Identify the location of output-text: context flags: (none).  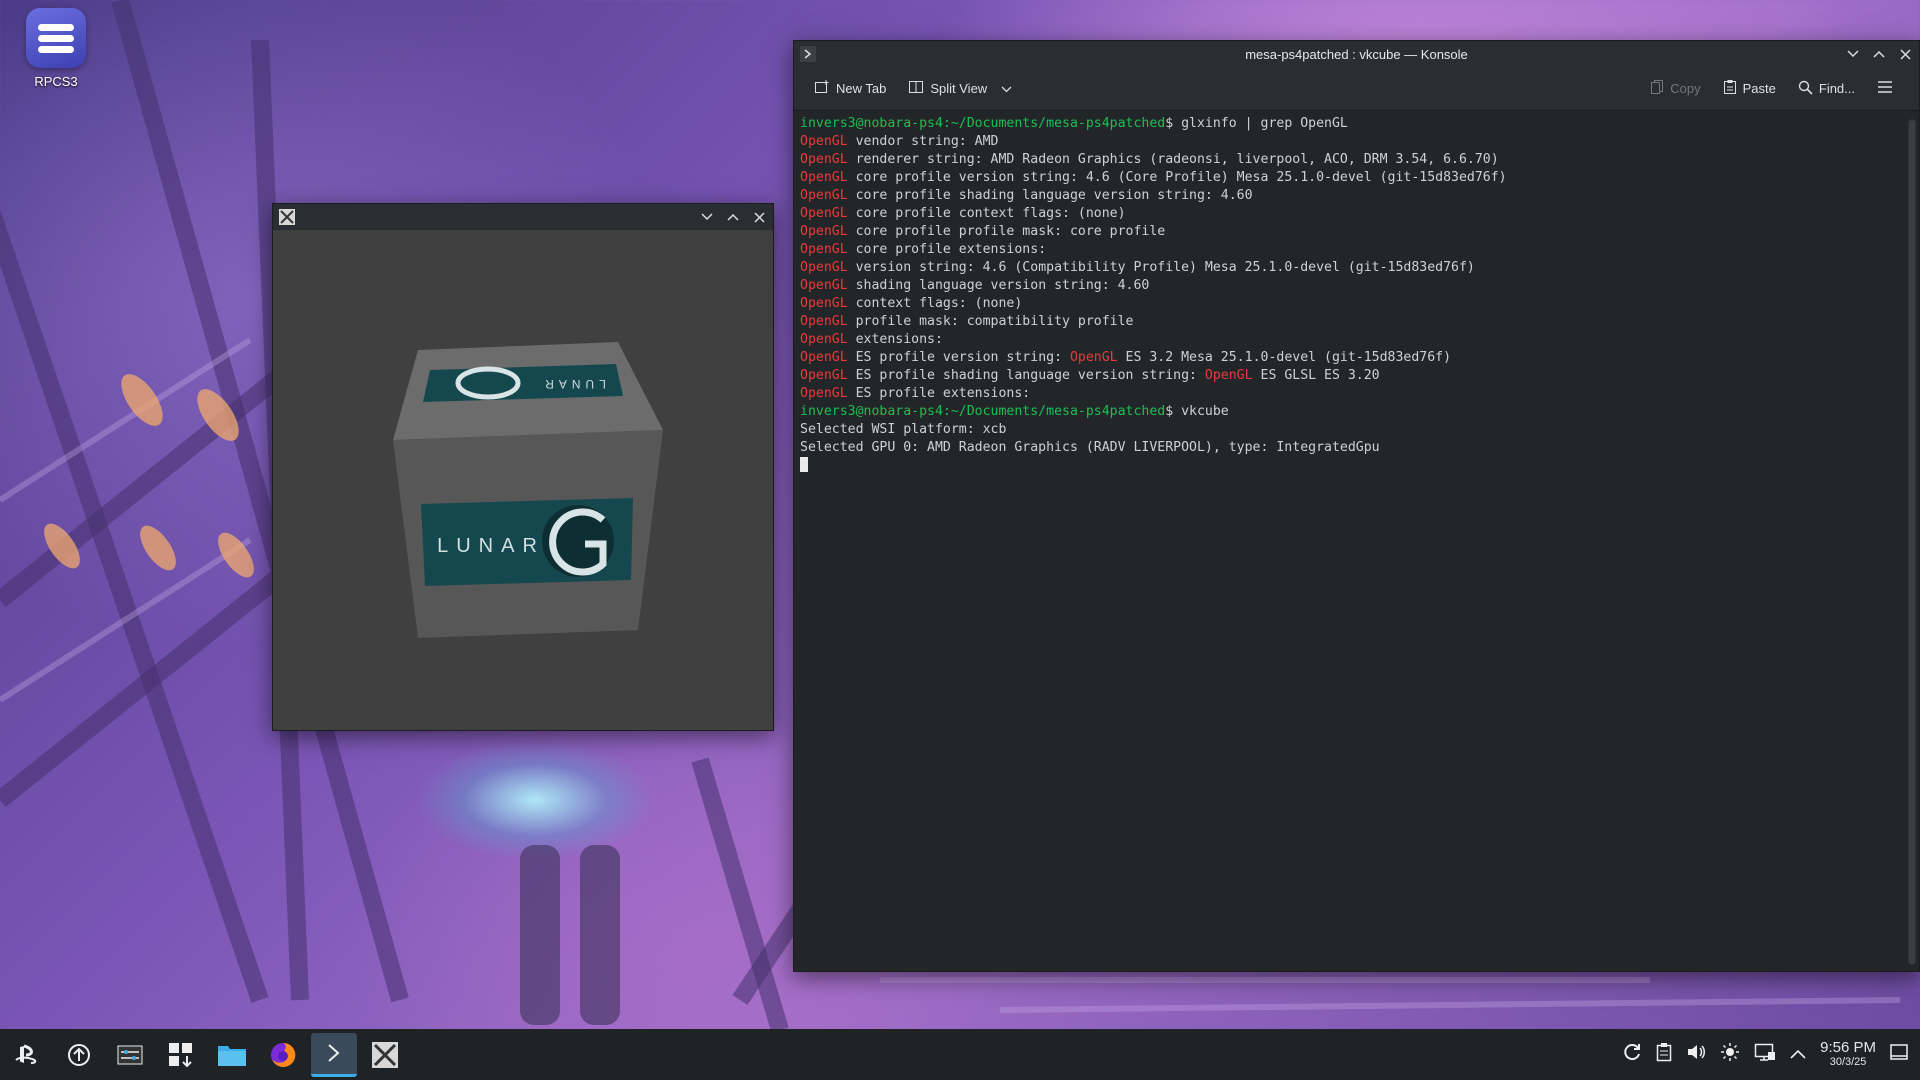
(935, 303).